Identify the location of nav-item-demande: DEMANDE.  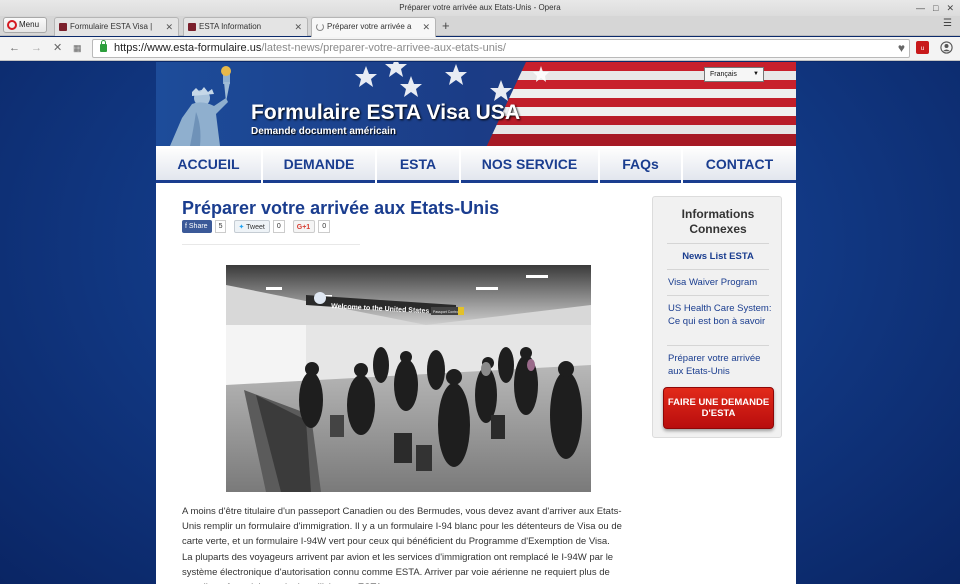
(319, 166).